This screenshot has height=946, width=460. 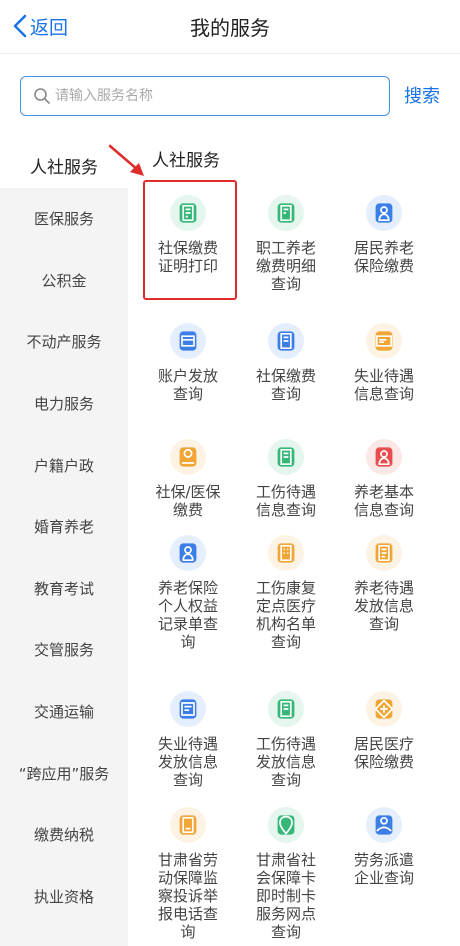 What do you see at coordinates (384, 553) in the screenshot?
I see `document-edit-icon` at bounding box center [384, 553].